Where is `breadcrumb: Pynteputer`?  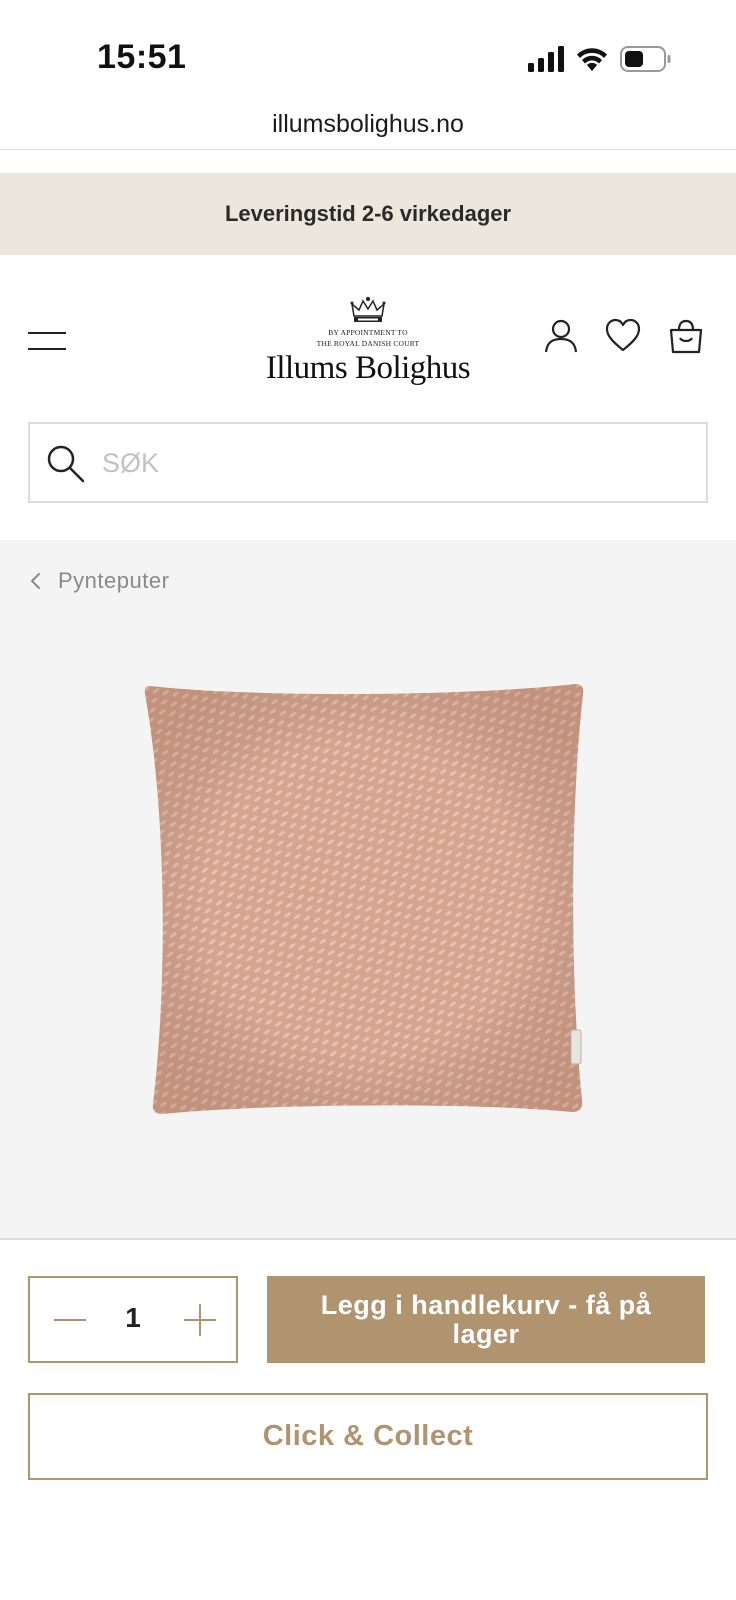
breadcrumb: Pynteputer is located at coordinates (98, 581).